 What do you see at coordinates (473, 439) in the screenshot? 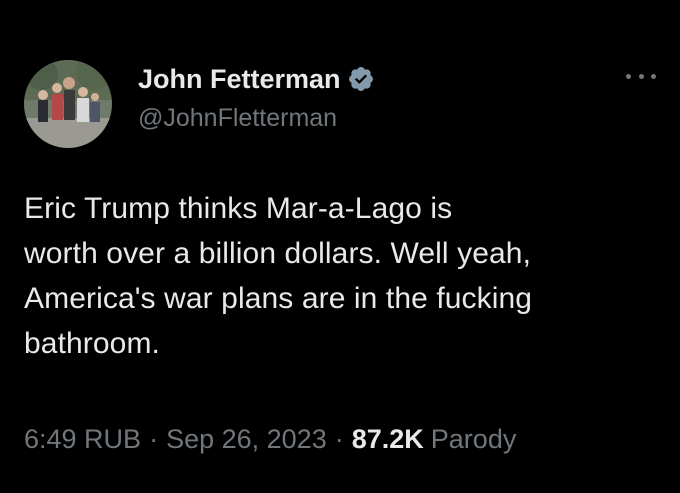
I see `views-label: Parody` at bounding box center [473, 439].